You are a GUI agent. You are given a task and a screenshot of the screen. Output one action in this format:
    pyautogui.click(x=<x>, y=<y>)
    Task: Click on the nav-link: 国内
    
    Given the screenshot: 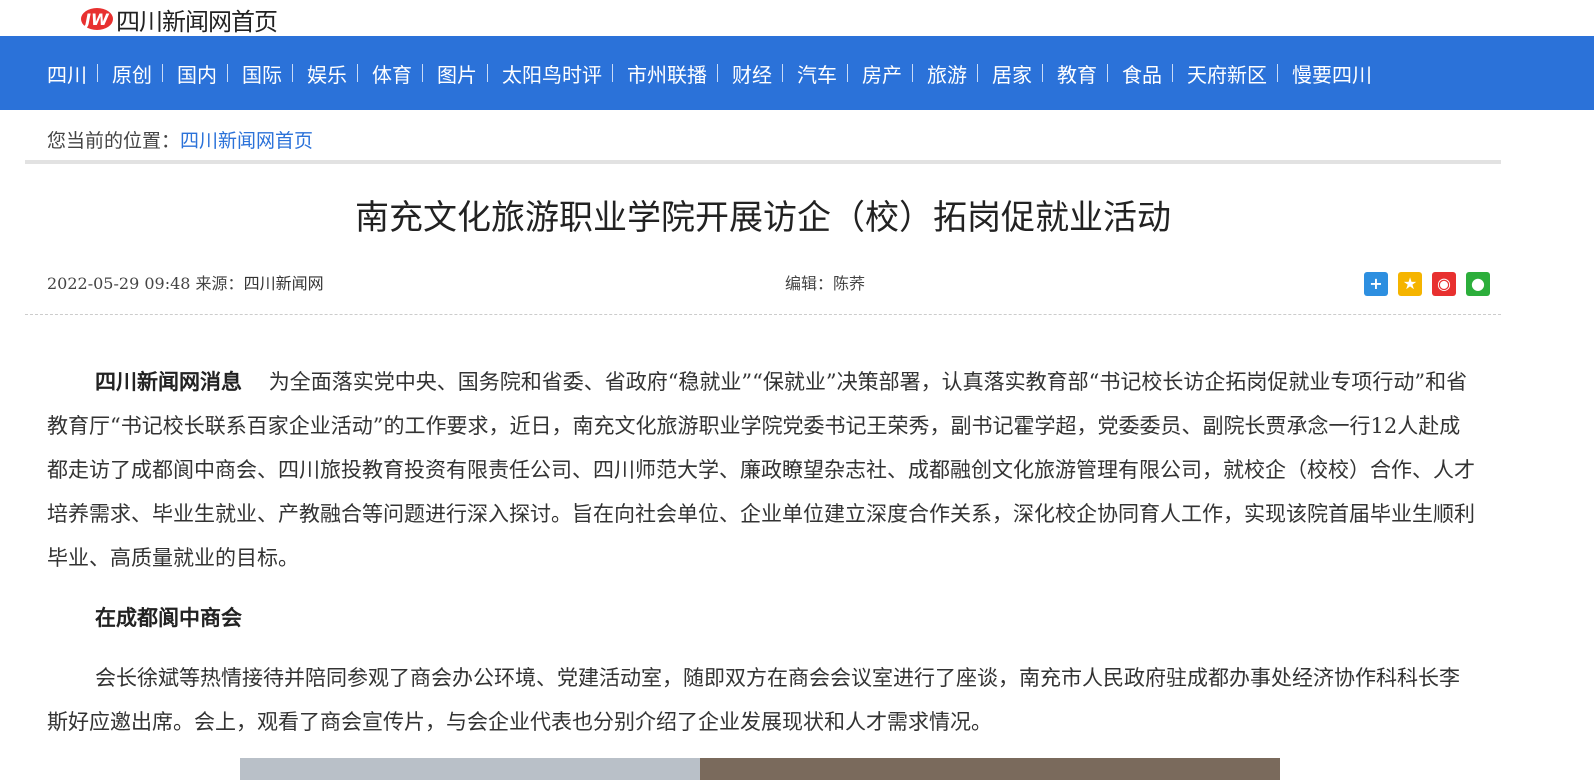 What is the action you would take?
    pyautogui.click(x=197, y=73)
    